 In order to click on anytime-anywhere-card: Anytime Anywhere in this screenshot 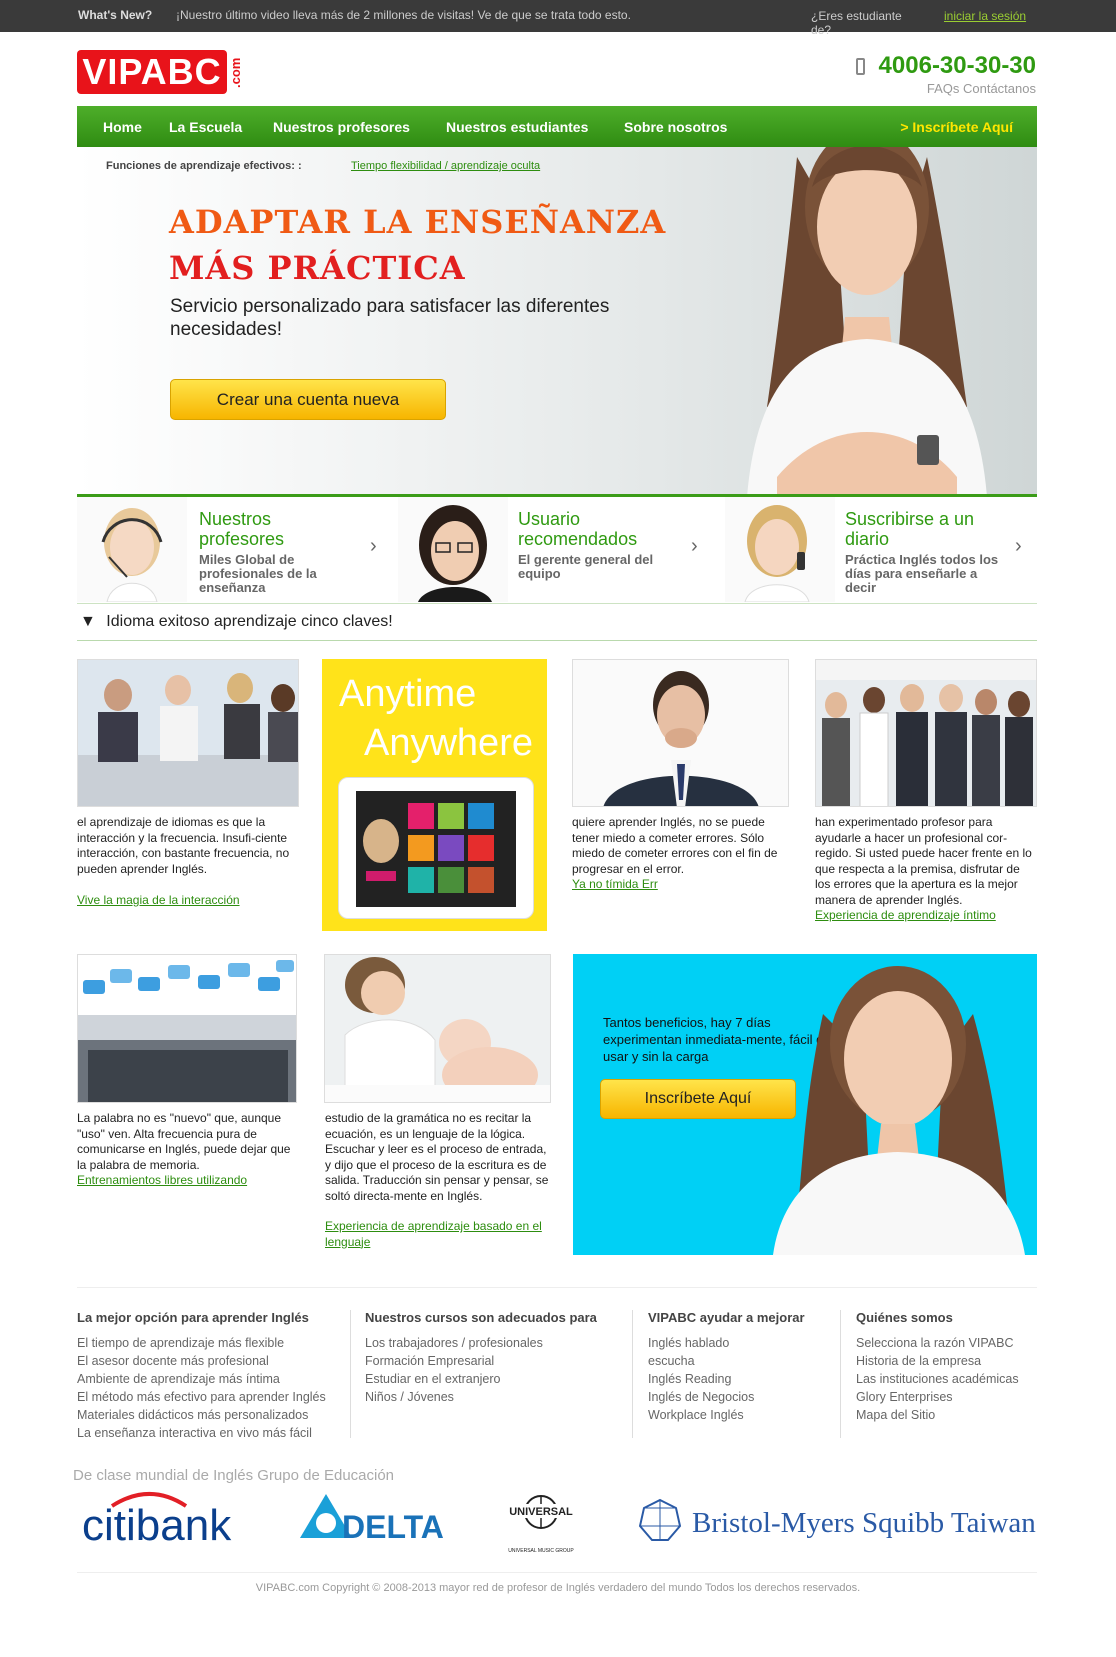, I will do `click(434, 795)`.